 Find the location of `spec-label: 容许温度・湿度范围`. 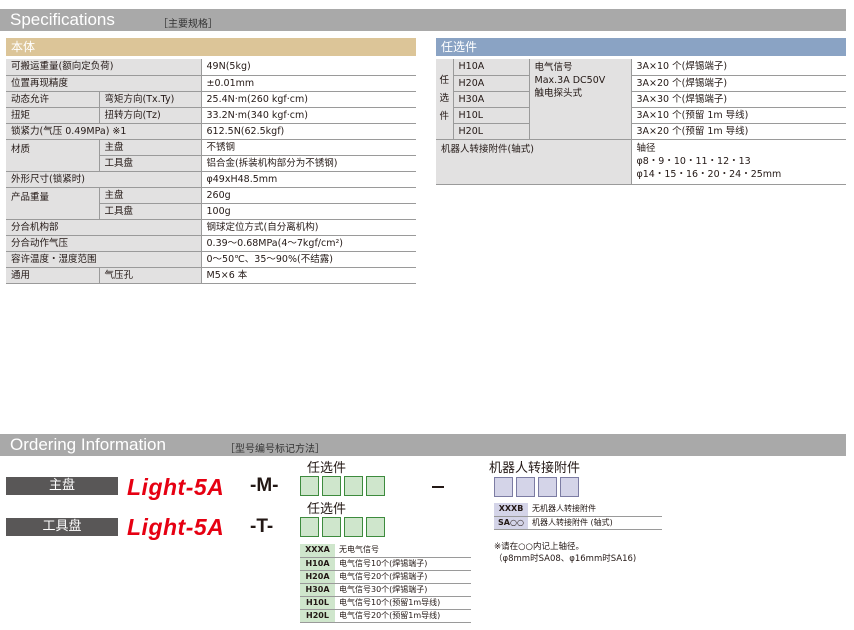

spec-label: 容许温度・湿度范围 is located at coordinates (103, 259).